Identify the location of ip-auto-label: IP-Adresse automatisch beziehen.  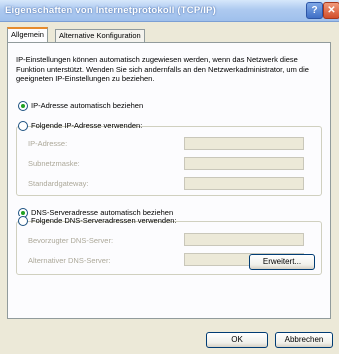
(87, 105).